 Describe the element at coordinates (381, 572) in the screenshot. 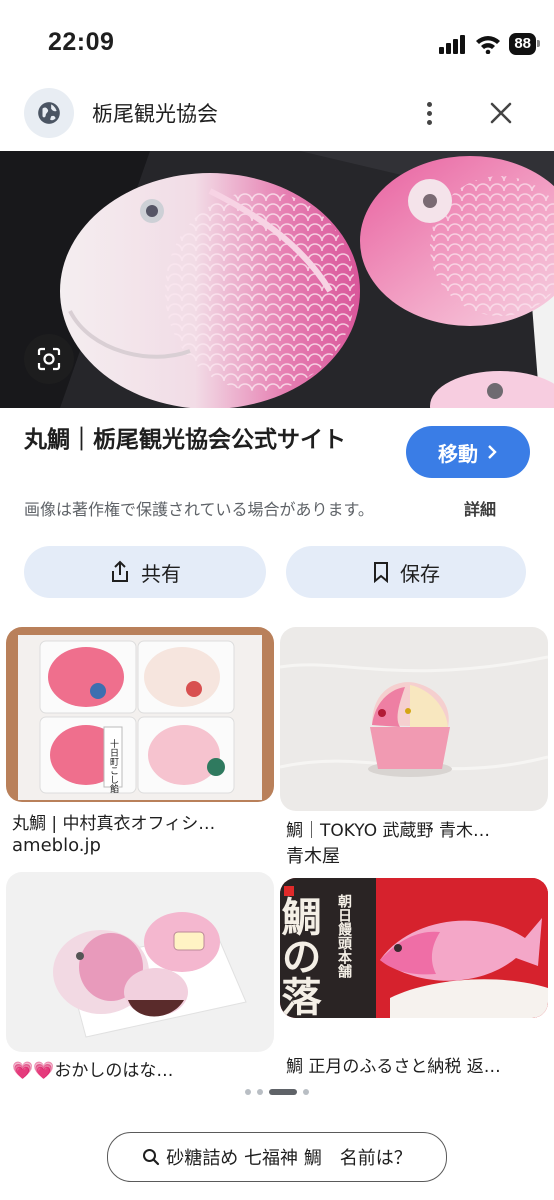

I see `bookmark-icon` at that location.